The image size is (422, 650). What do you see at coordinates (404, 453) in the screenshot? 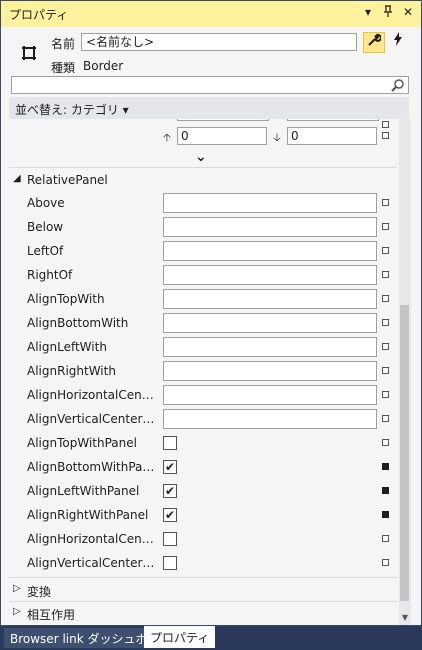
I see `scrollbar-thumb` at bounding box center [404, 453].